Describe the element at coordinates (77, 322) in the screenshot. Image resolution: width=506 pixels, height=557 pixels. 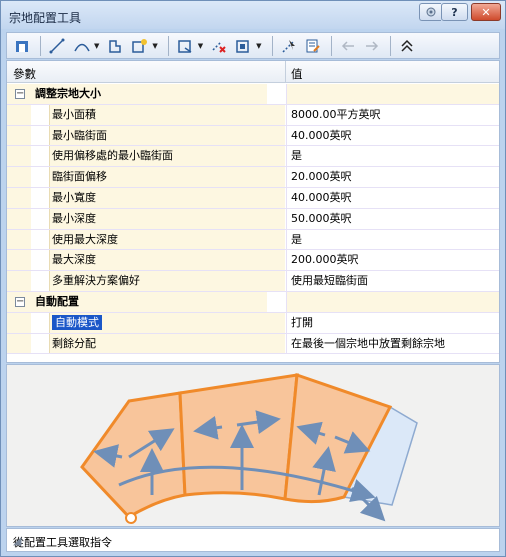
I see `selected-property-name: 自動模式` at that location.